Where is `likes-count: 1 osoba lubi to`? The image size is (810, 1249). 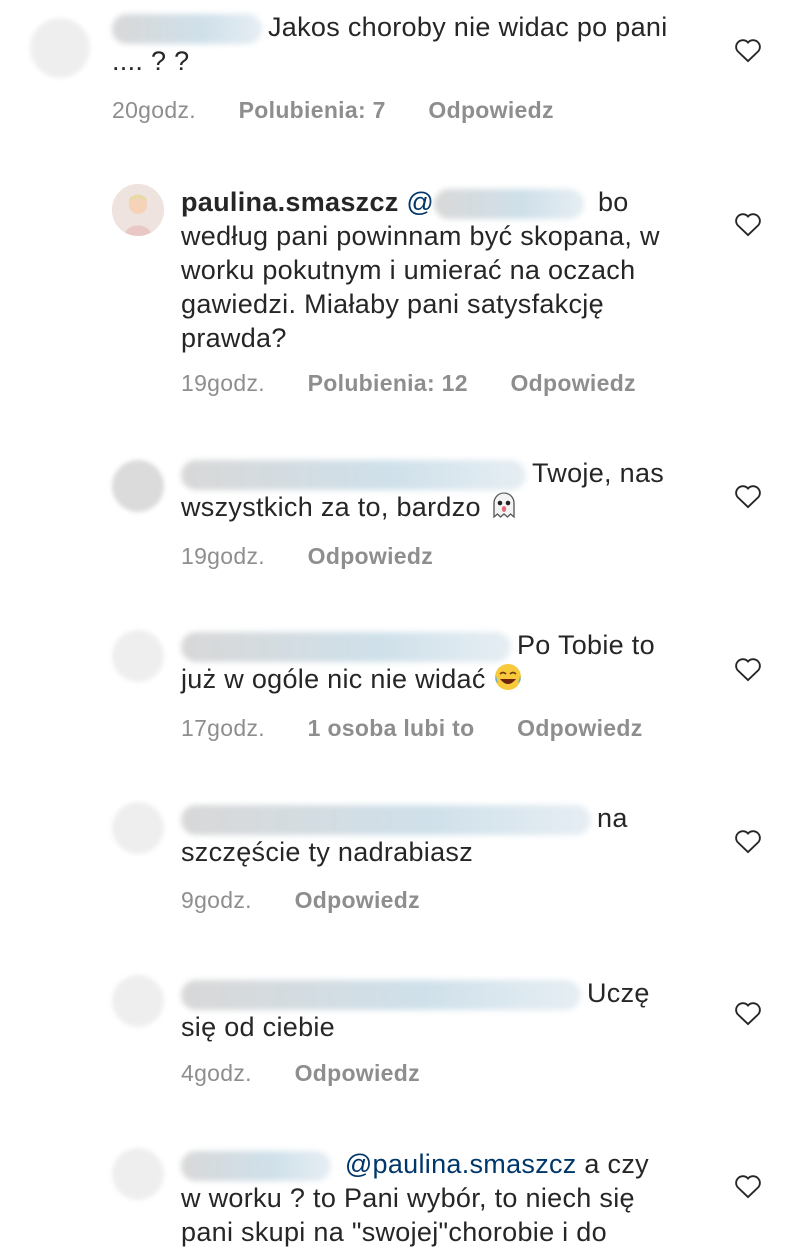
likes-count: 1 osoba lubi to is located at coordinates (391, 728).